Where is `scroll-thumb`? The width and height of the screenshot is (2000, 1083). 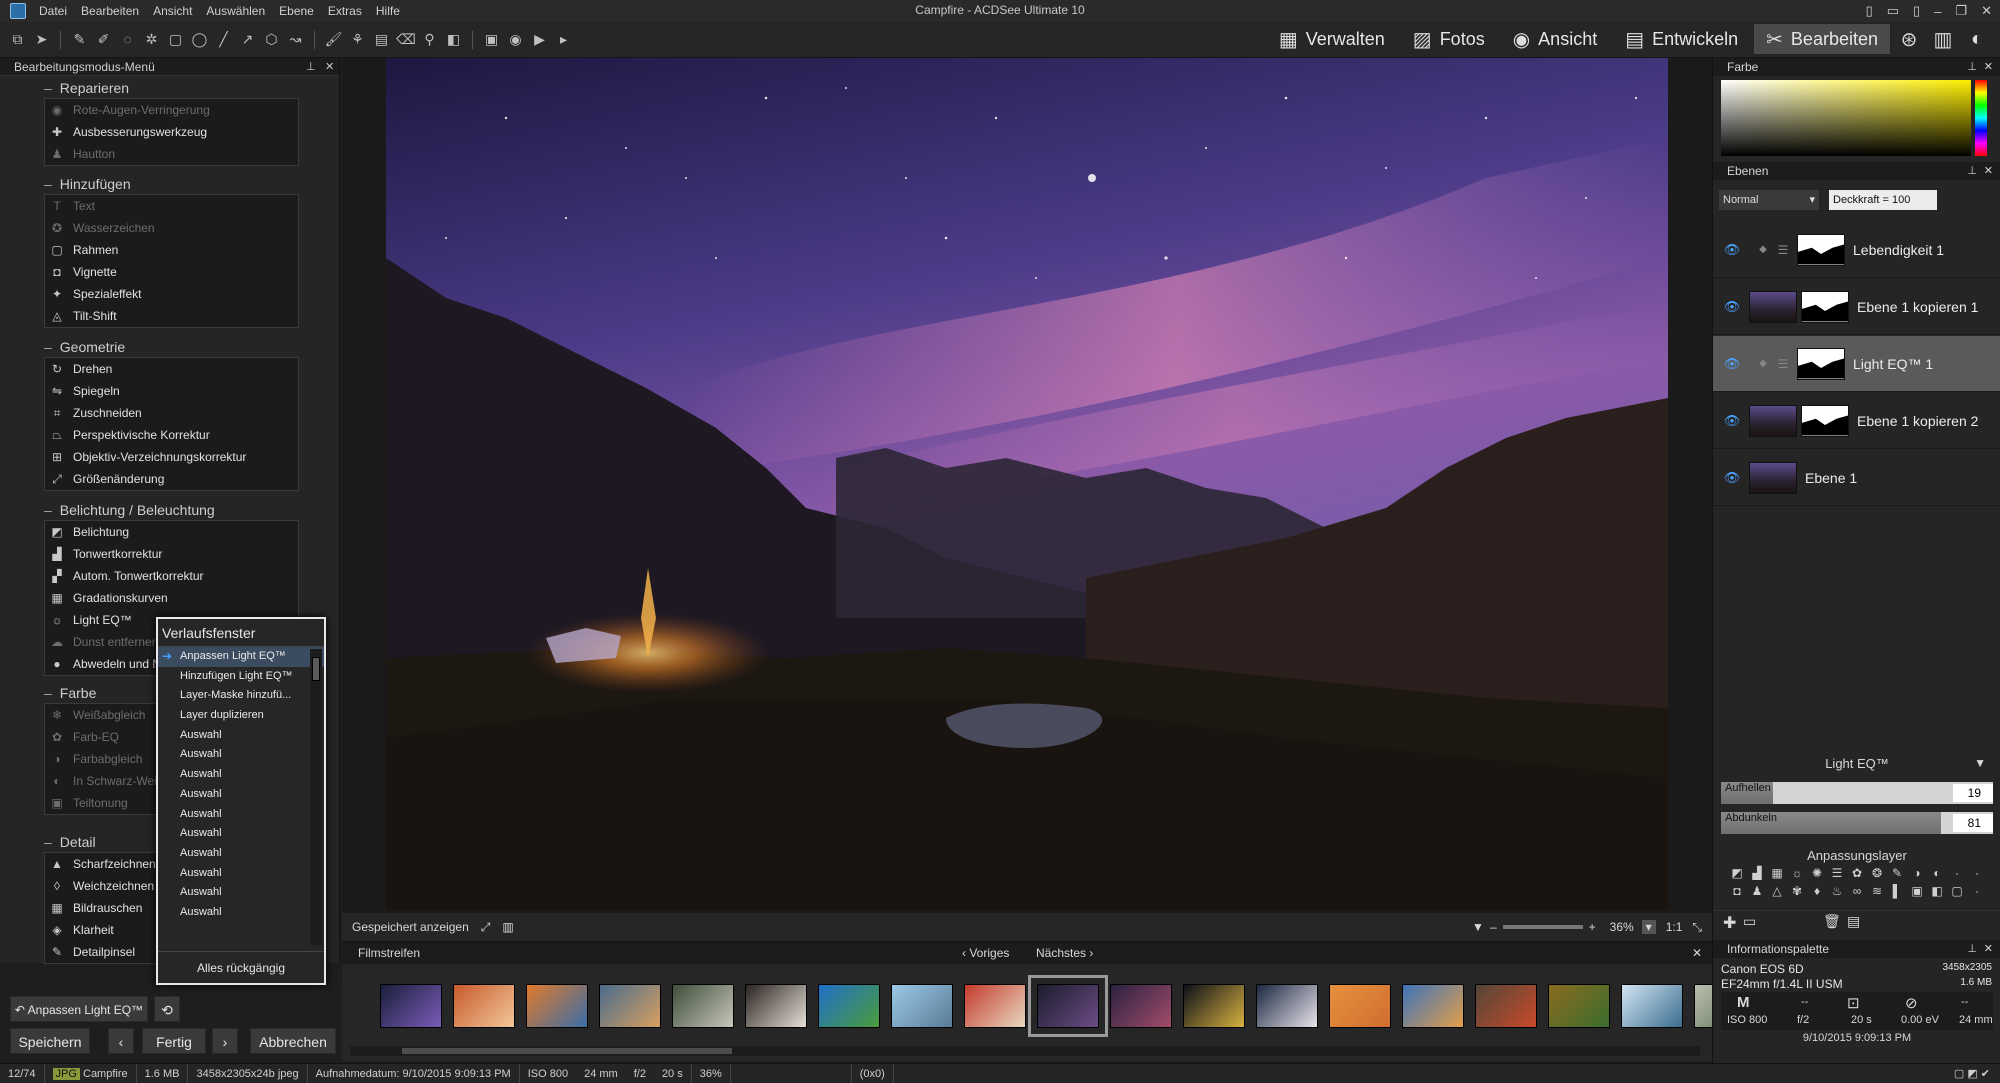
scroll-thumb is located at coordinates (567, 1051).